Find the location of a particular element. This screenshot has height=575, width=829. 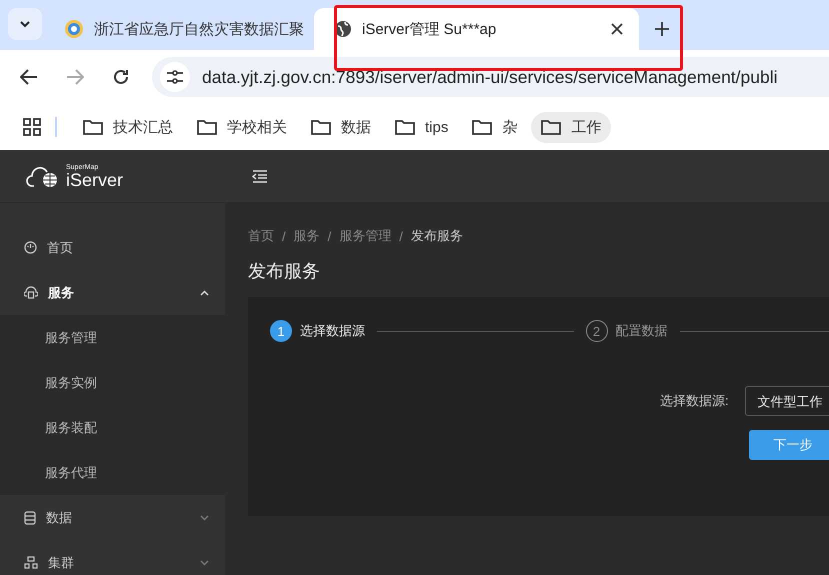

cloud-server-icon is located at coordinates (31, 292).